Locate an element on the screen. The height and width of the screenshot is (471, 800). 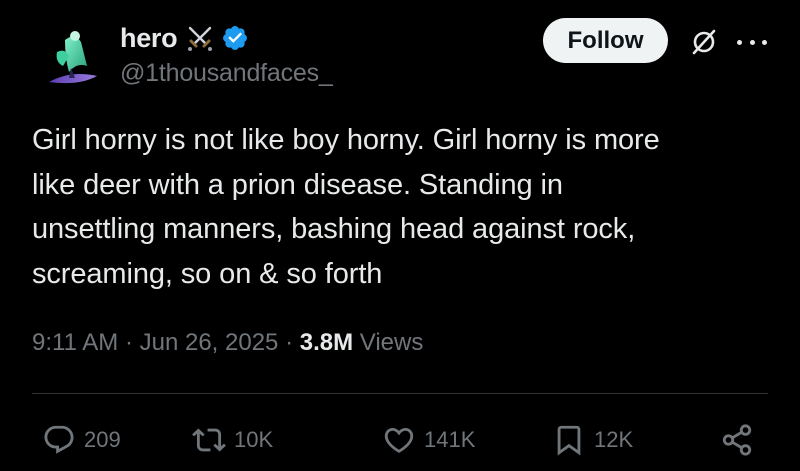
repost-icon is located at coordinates (209, 440).